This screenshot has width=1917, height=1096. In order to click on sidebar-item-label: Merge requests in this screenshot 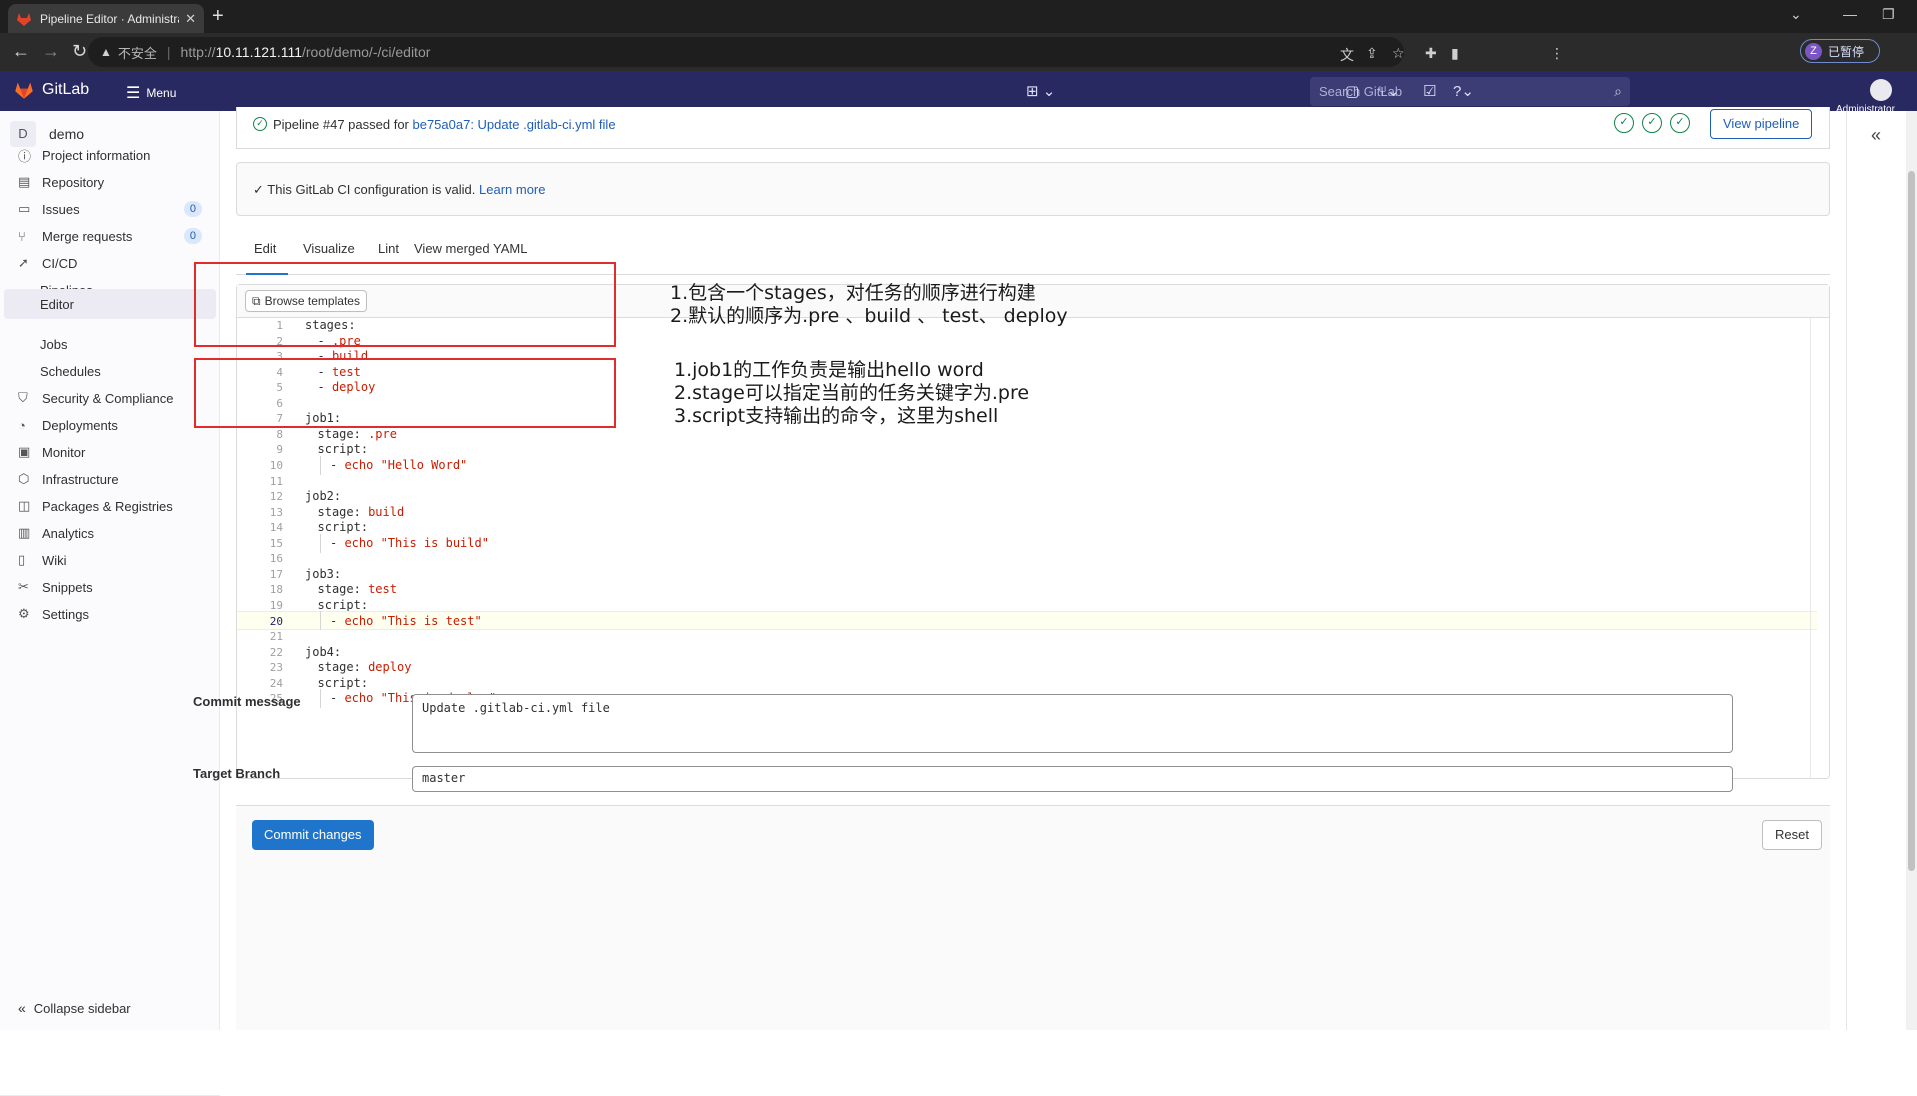, I will do `click(87, 236)`.